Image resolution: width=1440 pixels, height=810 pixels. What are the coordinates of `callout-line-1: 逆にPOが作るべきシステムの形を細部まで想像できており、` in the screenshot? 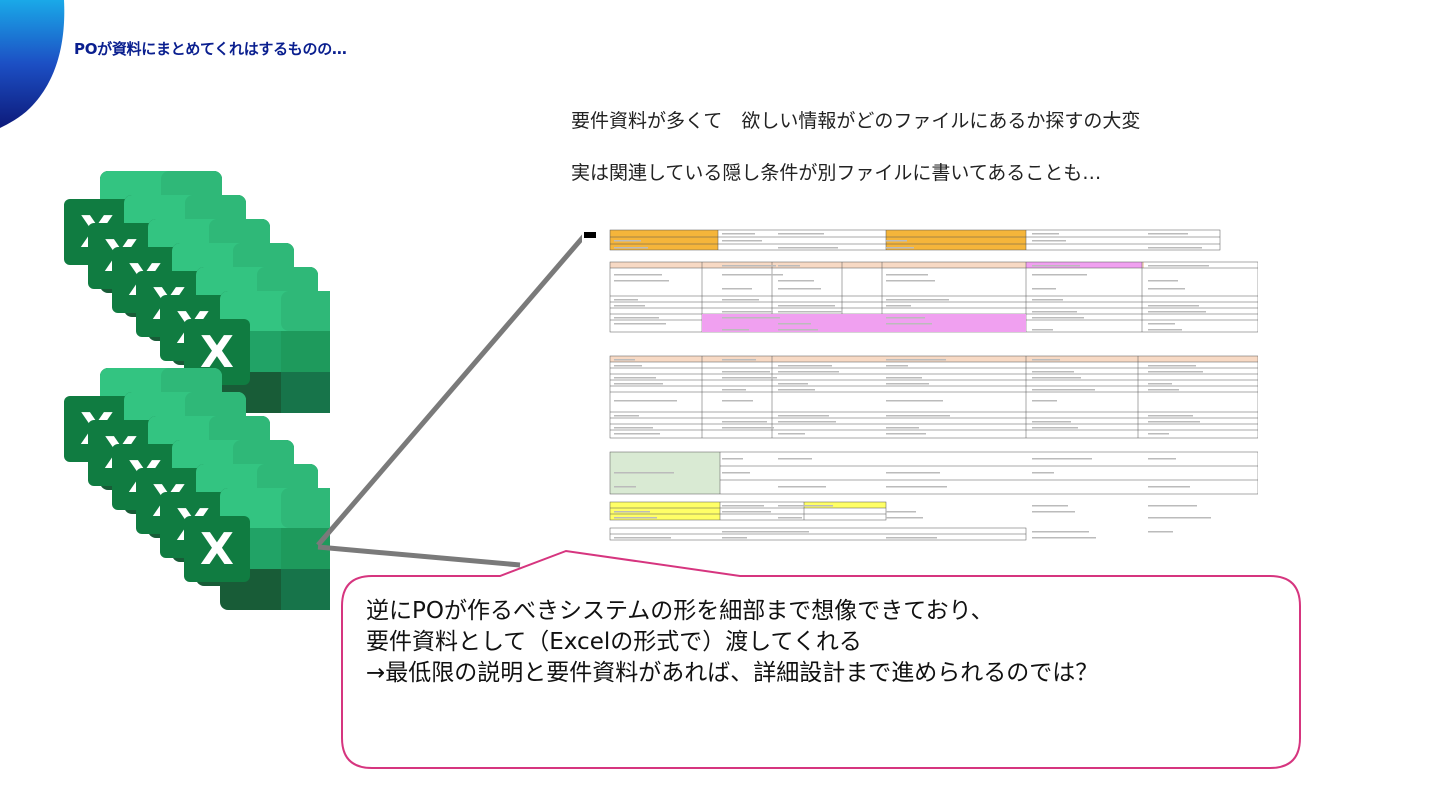 It's located at (680, 611).